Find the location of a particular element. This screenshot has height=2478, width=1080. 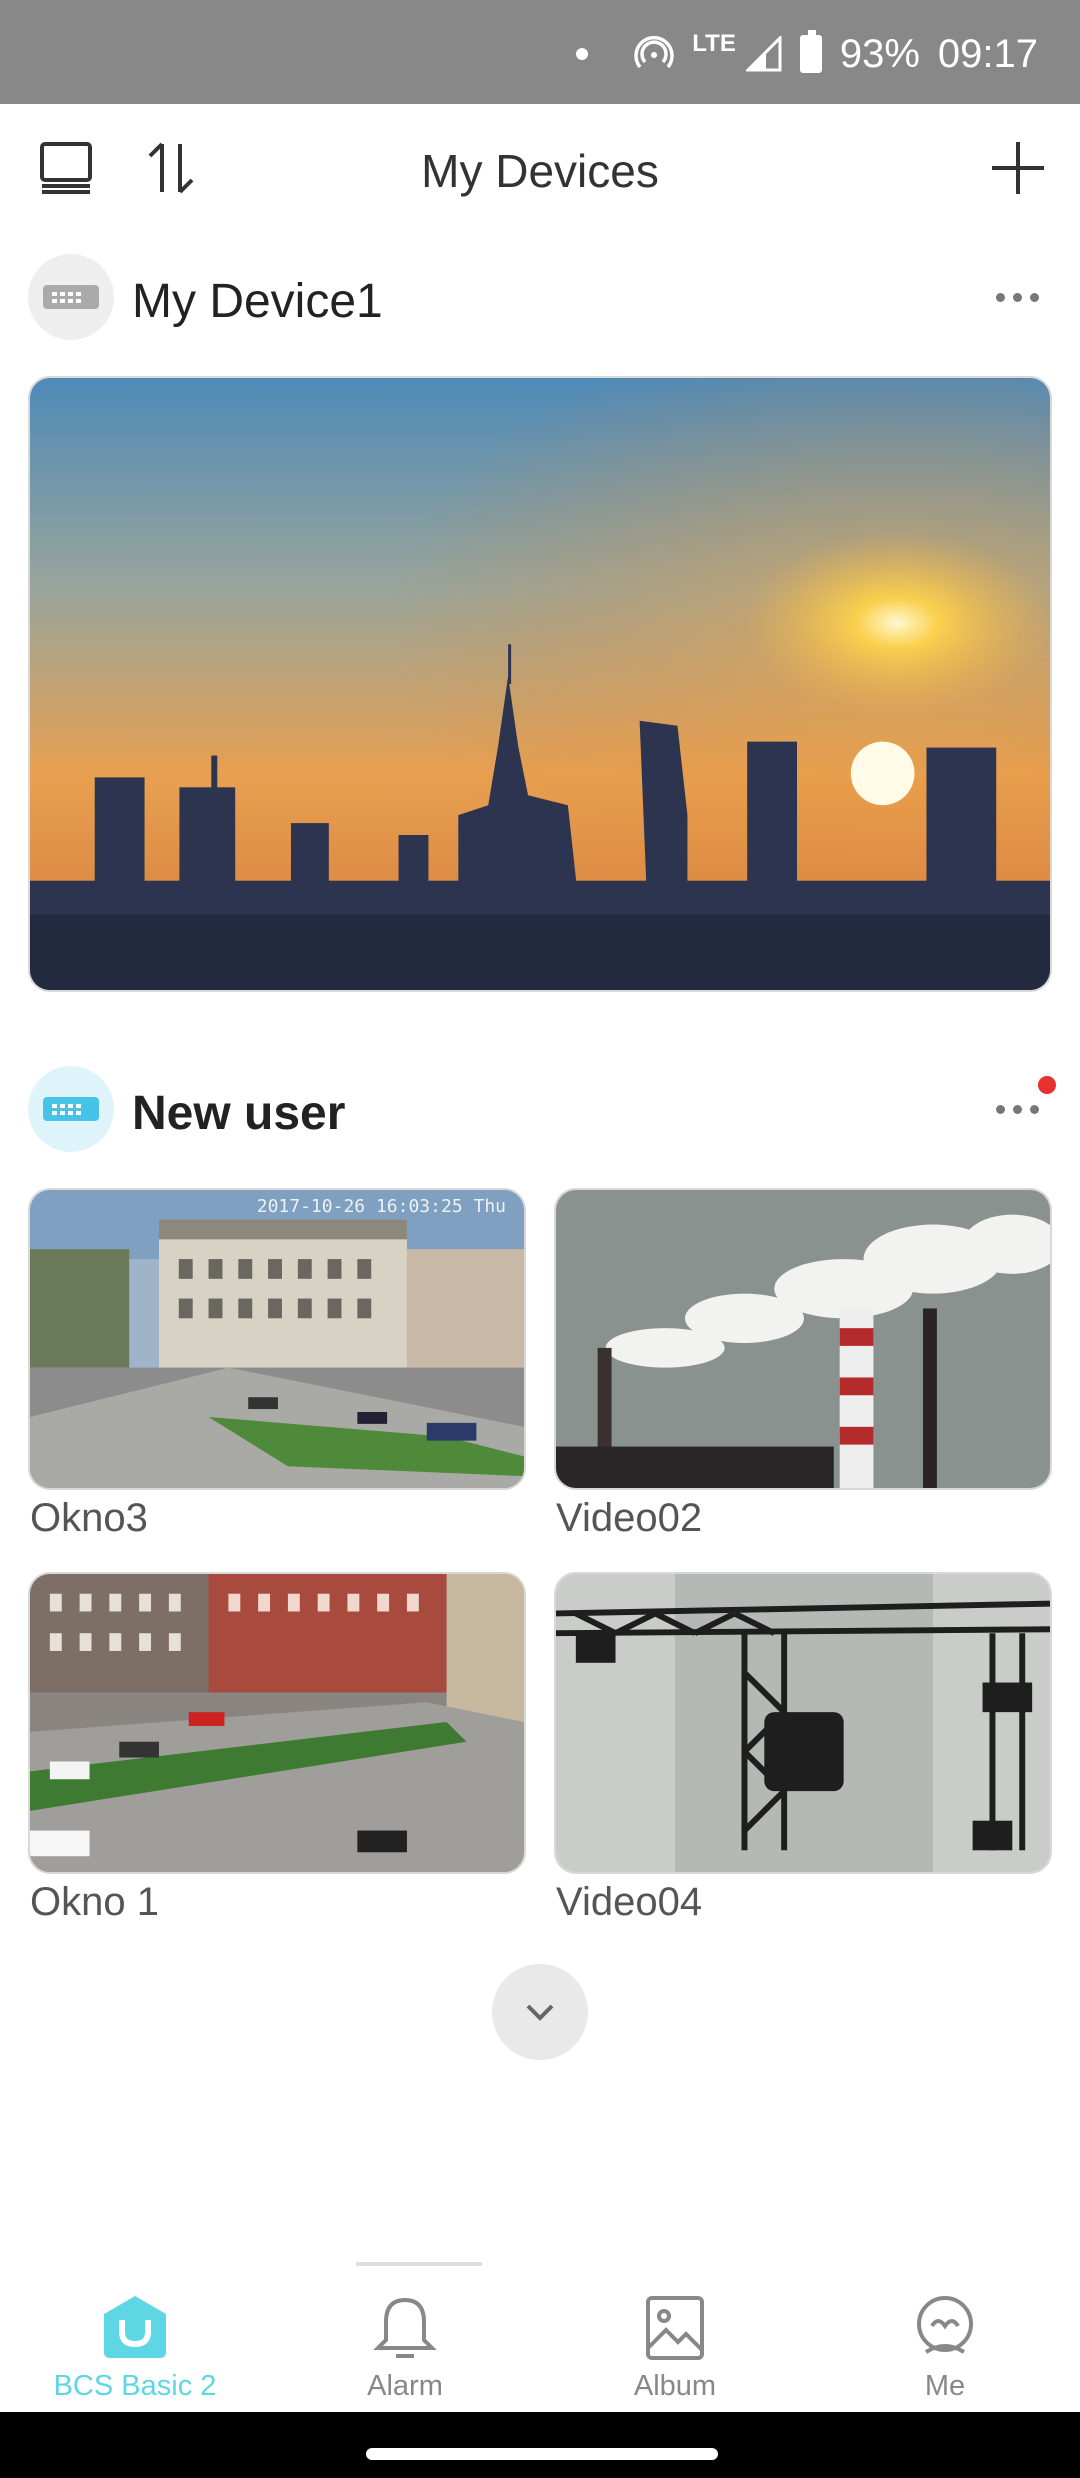

hotspot-icon is located at coordinates (654, 54).